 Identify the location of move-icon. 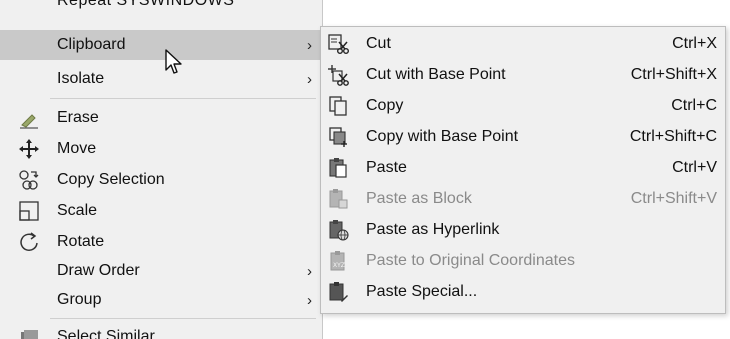
(29, 149).